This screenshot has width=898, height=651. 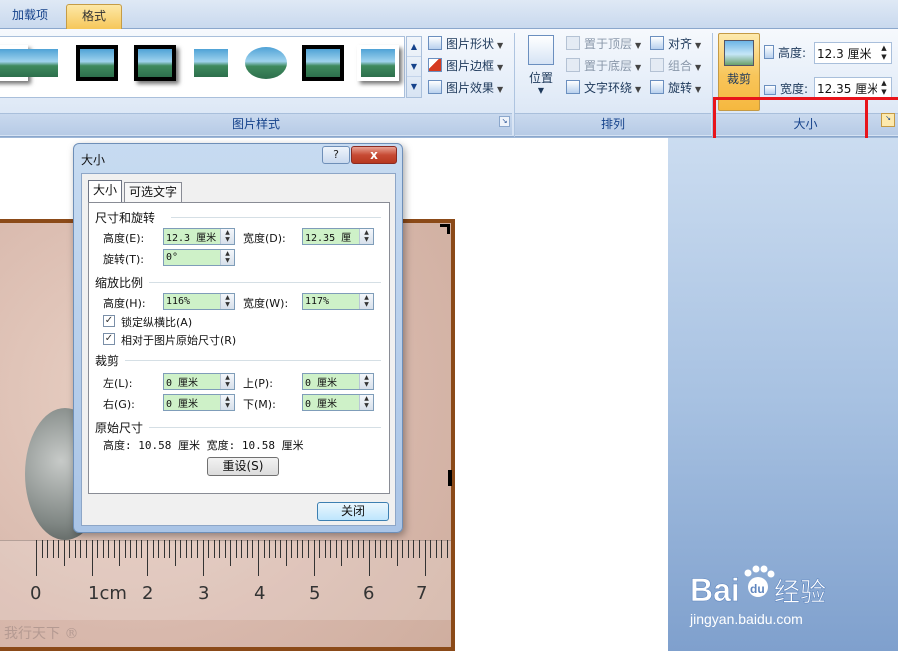 What do you see at coordinates (675, 44) in the screenshot?
I see `align-button: 对齐 ▼` at bounding box center [675, 44].